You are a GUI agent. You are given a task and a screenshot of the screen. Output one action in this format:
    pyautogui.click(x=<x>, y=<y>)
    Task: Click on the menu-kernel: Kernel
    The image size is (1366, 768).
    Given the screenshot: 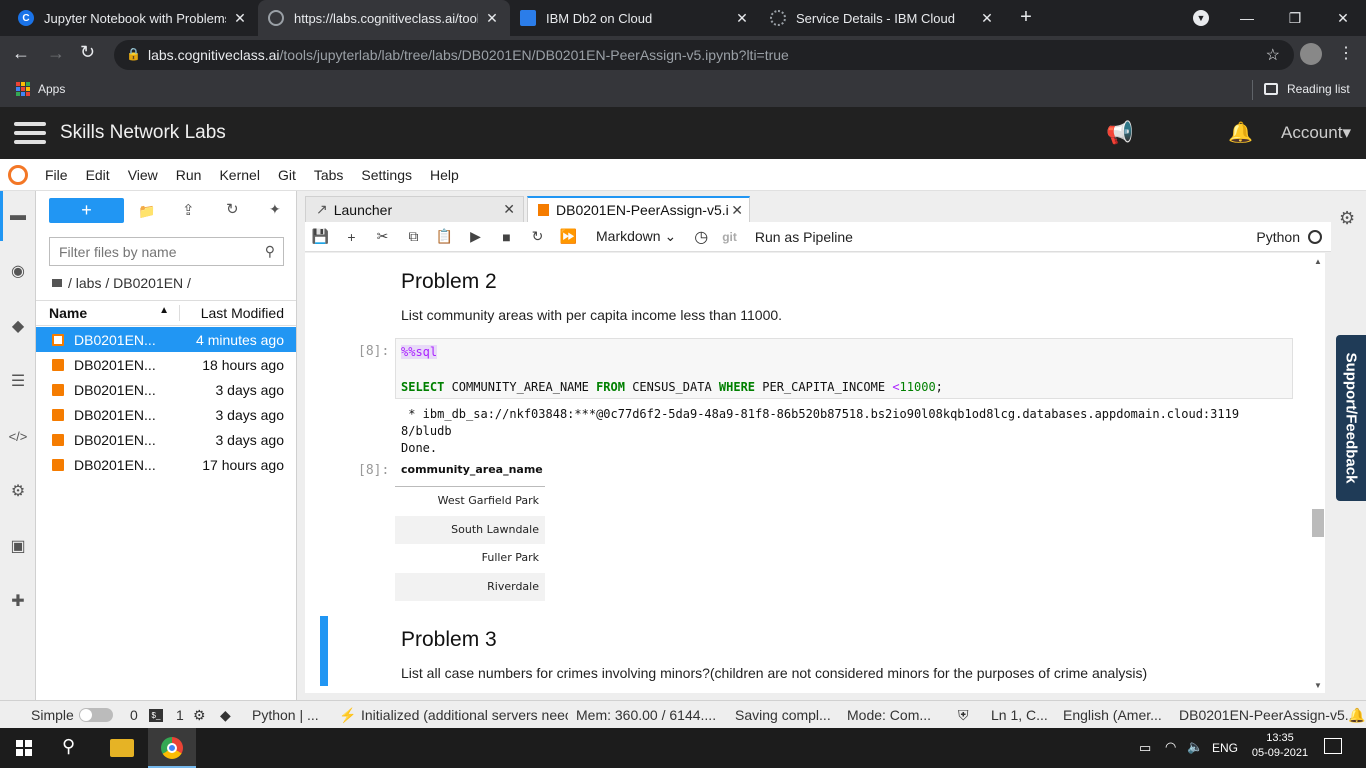 What is the action you would take?
    pyautogui.click(x=239, y=175)
    